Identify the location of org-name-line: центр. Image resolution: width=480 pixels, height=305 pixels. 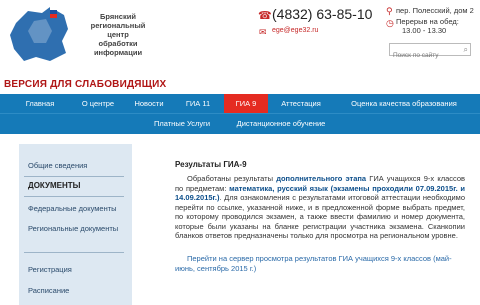
(118, 34).